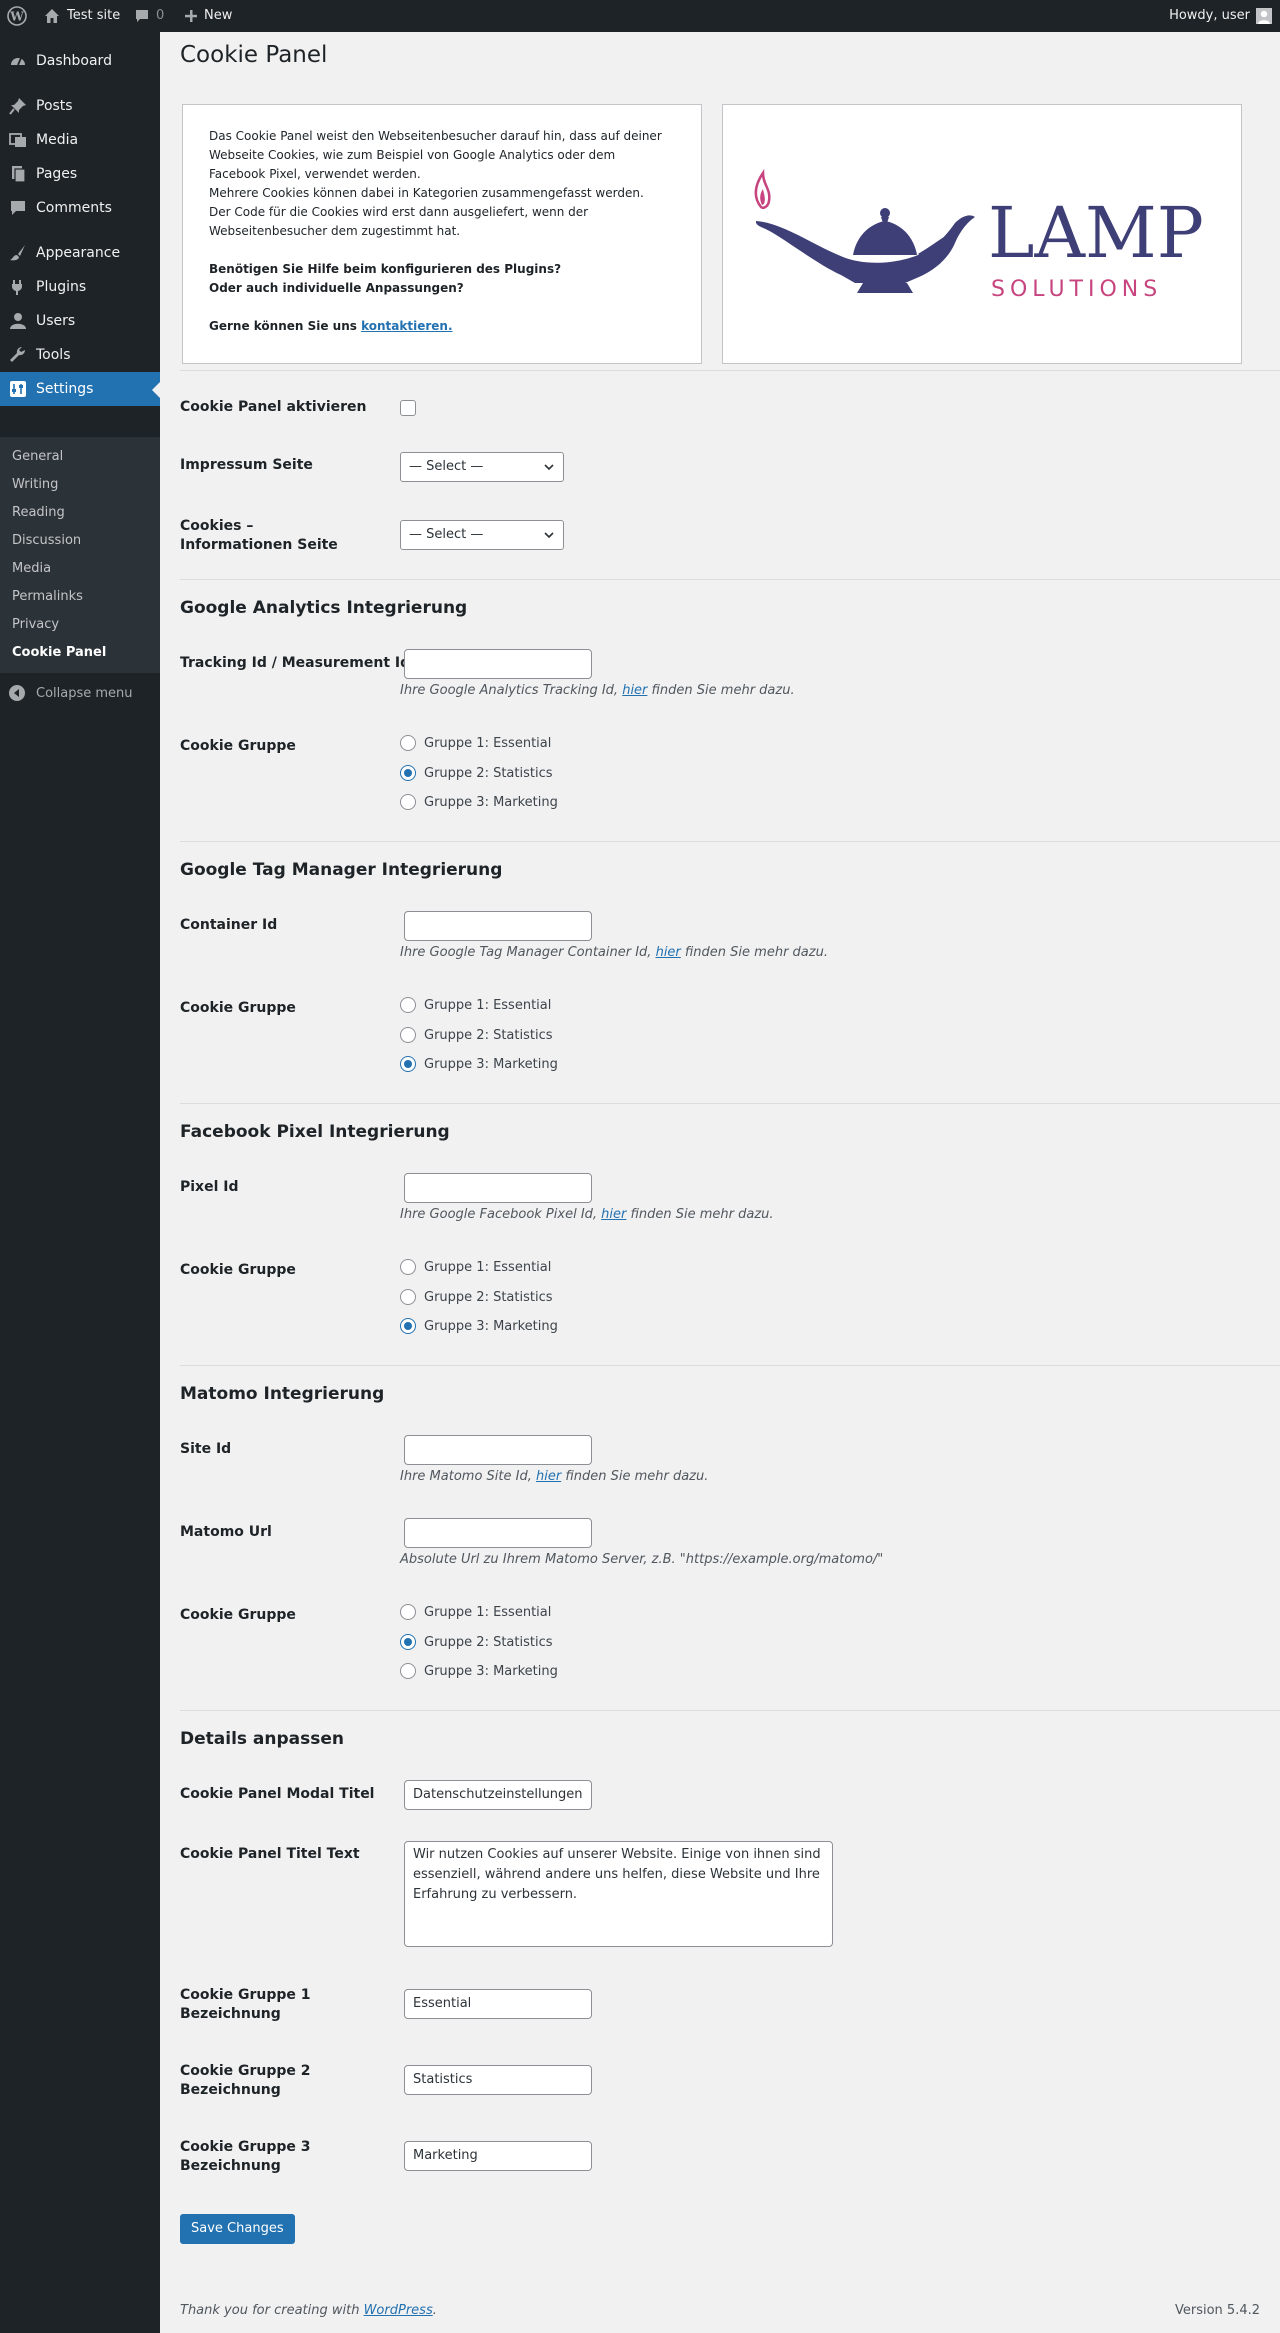 The height and width of the screenshot is (2333, 1280). I want to click on admin-bar: W Test site 0 New Howdy, user, so click(640, 16).